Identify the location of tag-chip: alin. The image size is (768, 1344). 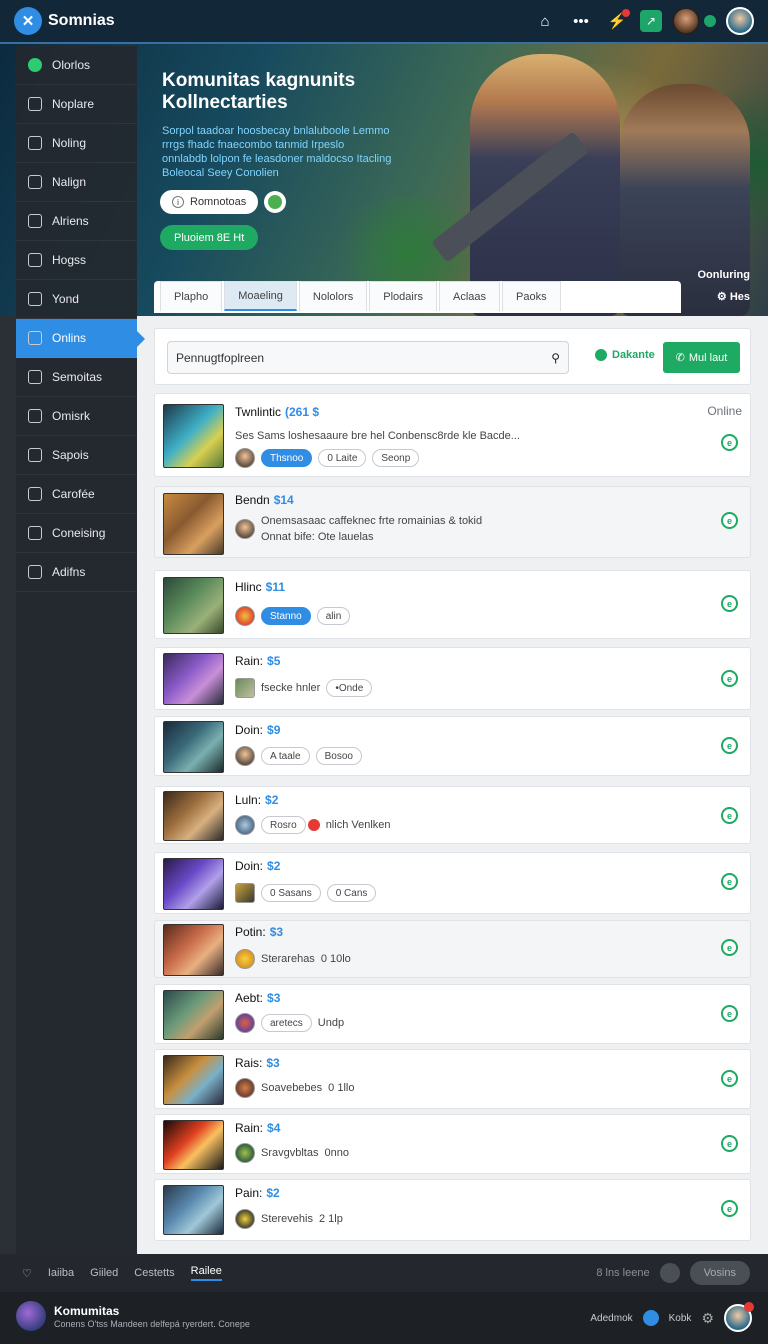
(333, 616).